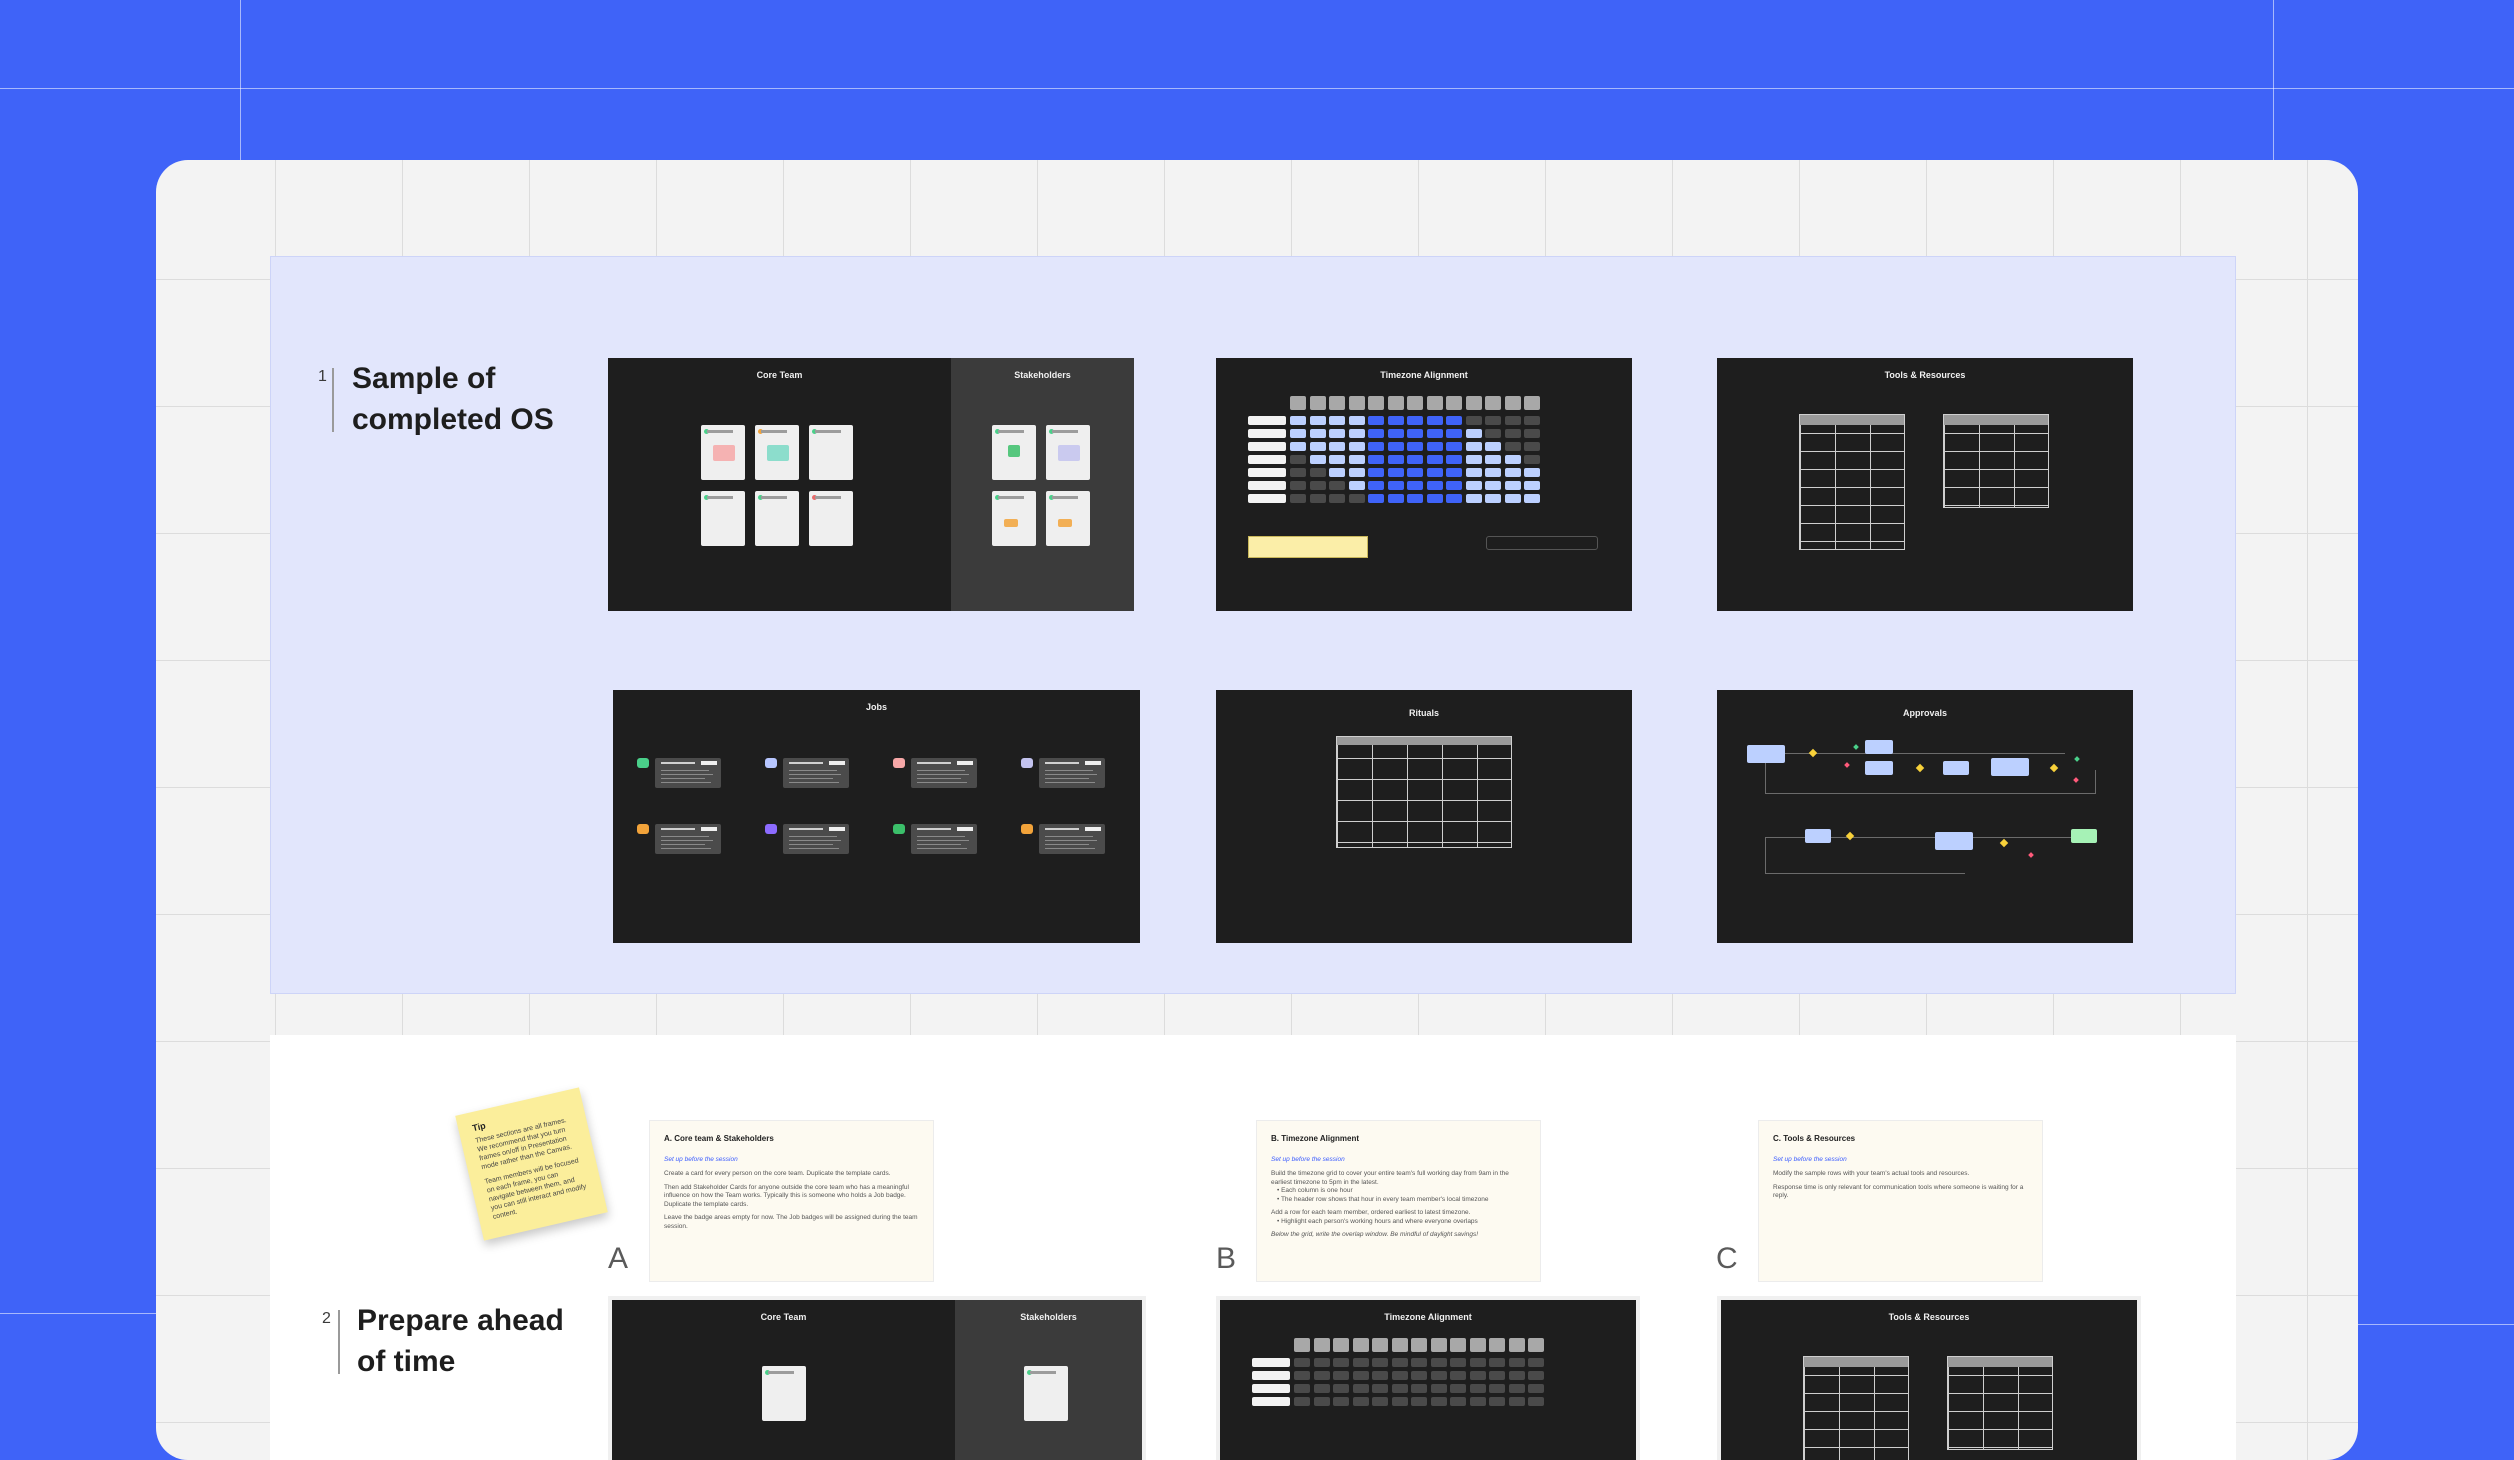  What do you see at coordinates (1852, 482) in the screenshot?
I see `tools-table` at bounding box center [1852, 482].